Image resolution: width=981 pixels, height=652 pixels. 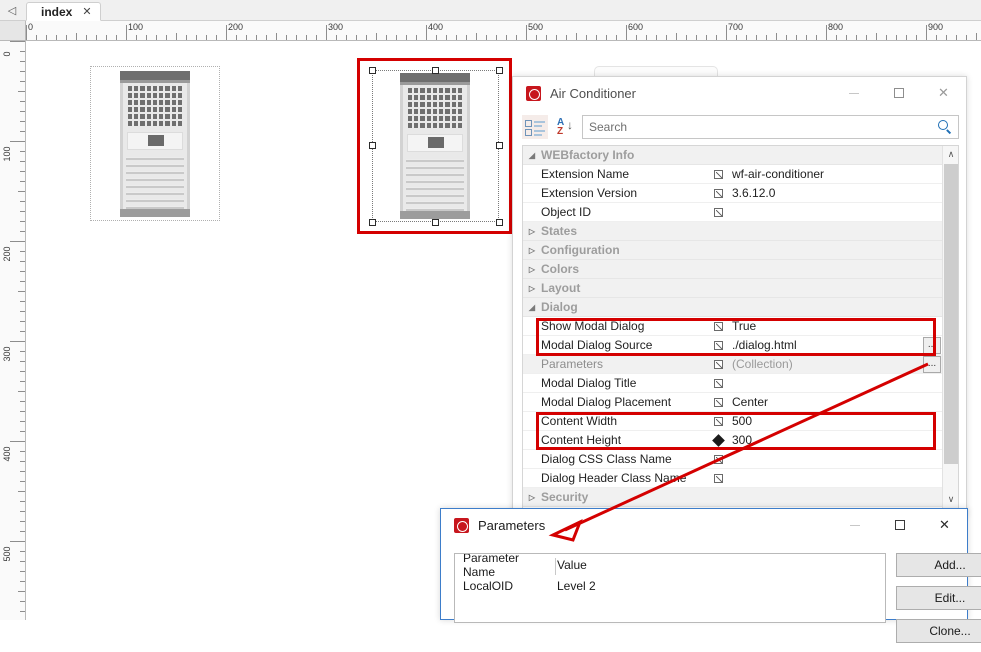 I want to click on property-name: Content Height, so click(x=581, y=440).